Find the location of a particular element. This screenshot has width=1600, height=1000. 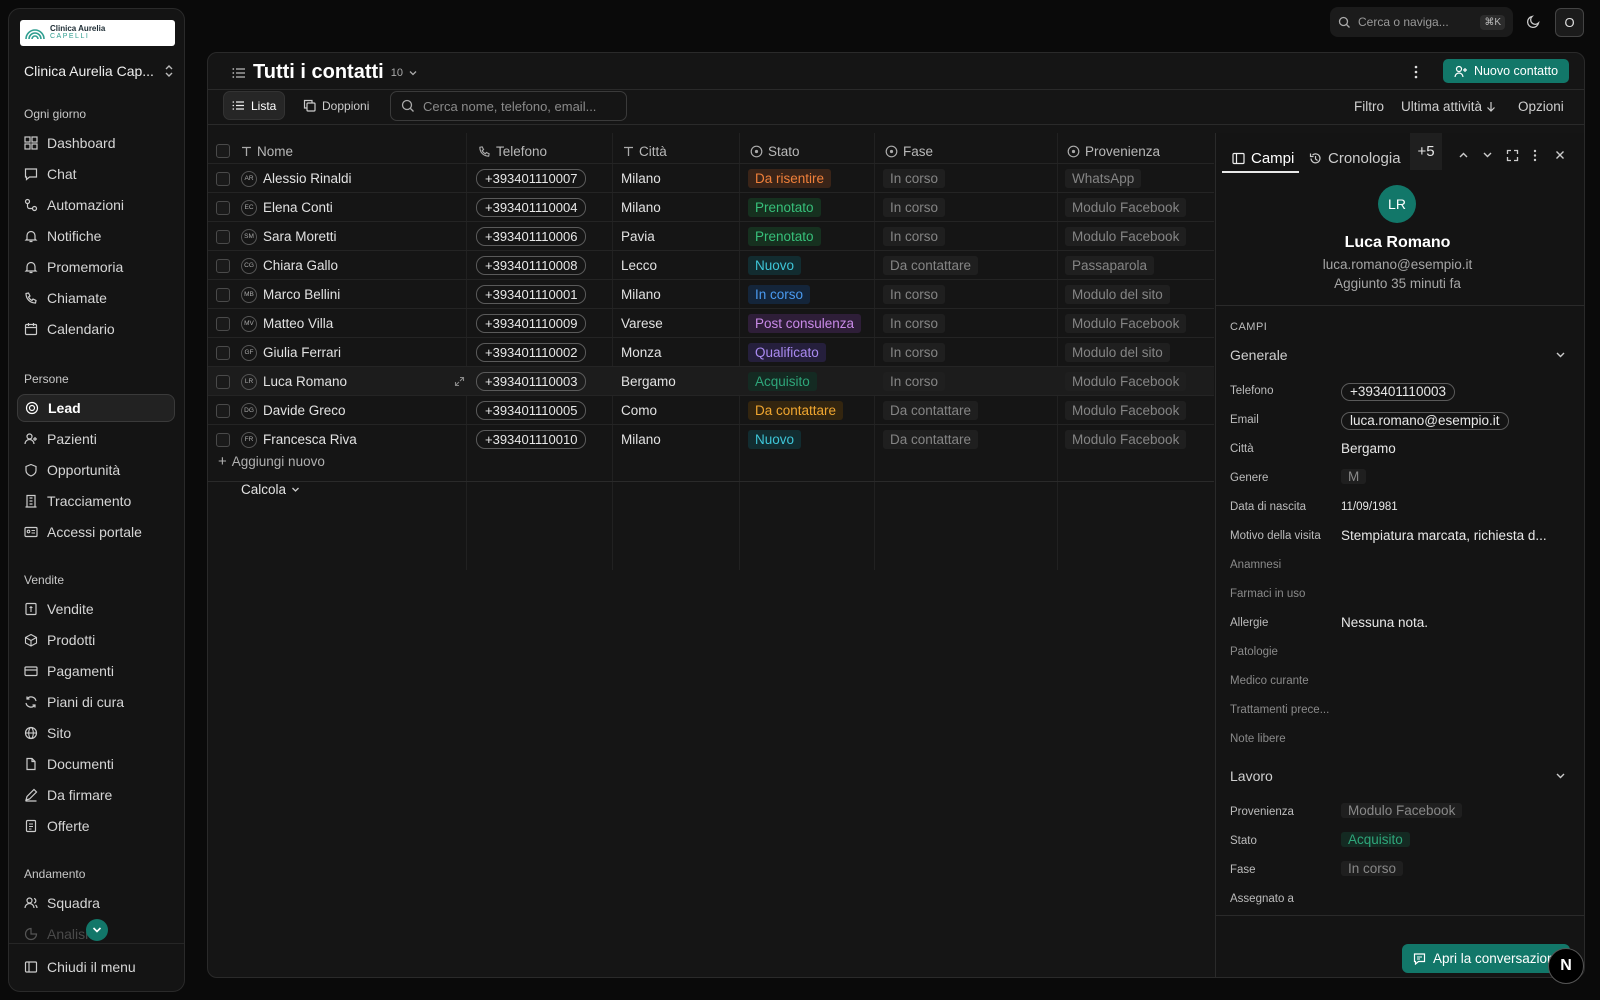

clinic-logo: Clinica Aurelia CAPELLI is located at coordinates (97, 33).